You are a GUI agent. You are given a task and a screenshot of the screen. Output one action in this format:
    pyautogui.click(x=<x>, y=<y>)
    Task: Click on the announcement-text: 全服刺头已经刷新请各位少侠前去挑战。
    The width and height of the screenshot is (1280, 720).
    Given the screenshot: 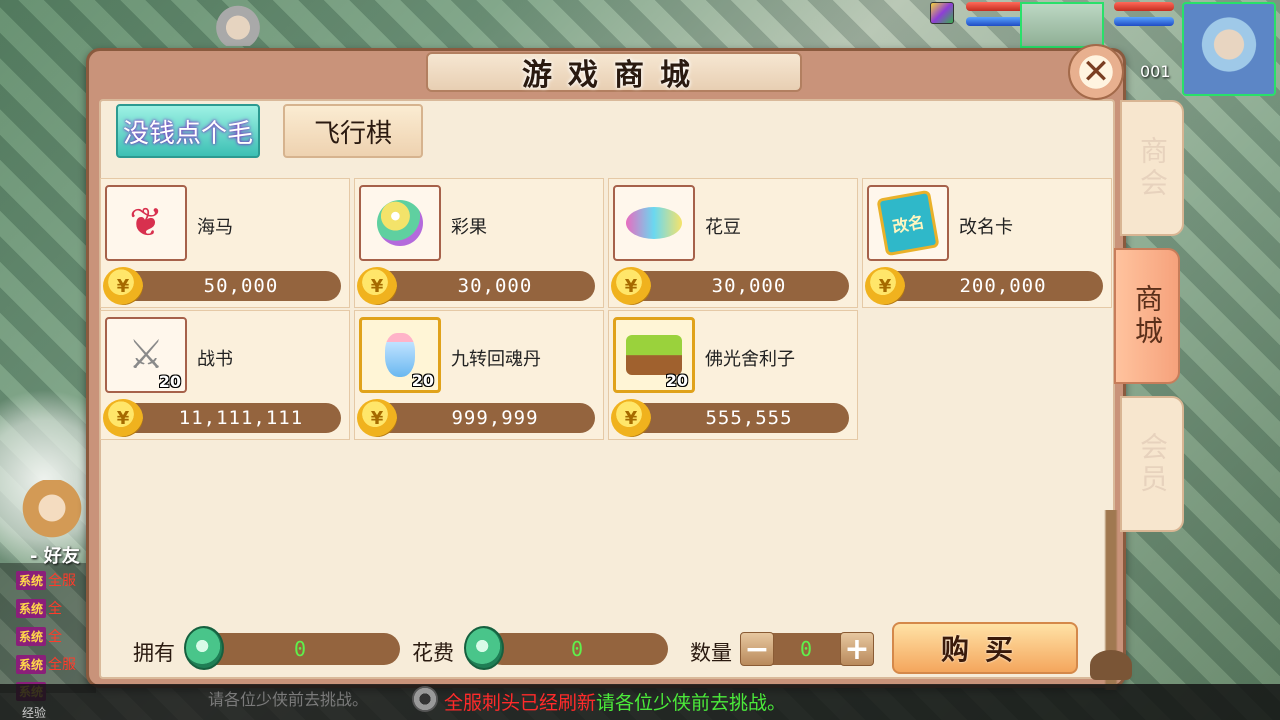 What is the action you would take?
    pyautogui.click(x=615, y=701)
    